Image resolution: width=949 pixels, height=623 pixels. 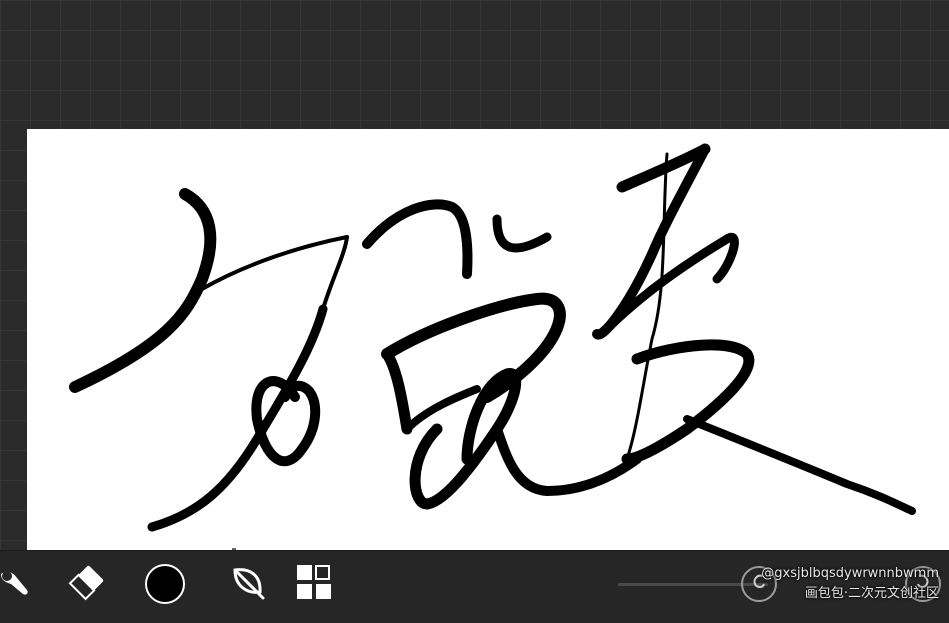 I want to click on watermark: @gxsjblbqsdywrwnnbwmm 画包包·二次元文创社区, so click(x=850, y=584).